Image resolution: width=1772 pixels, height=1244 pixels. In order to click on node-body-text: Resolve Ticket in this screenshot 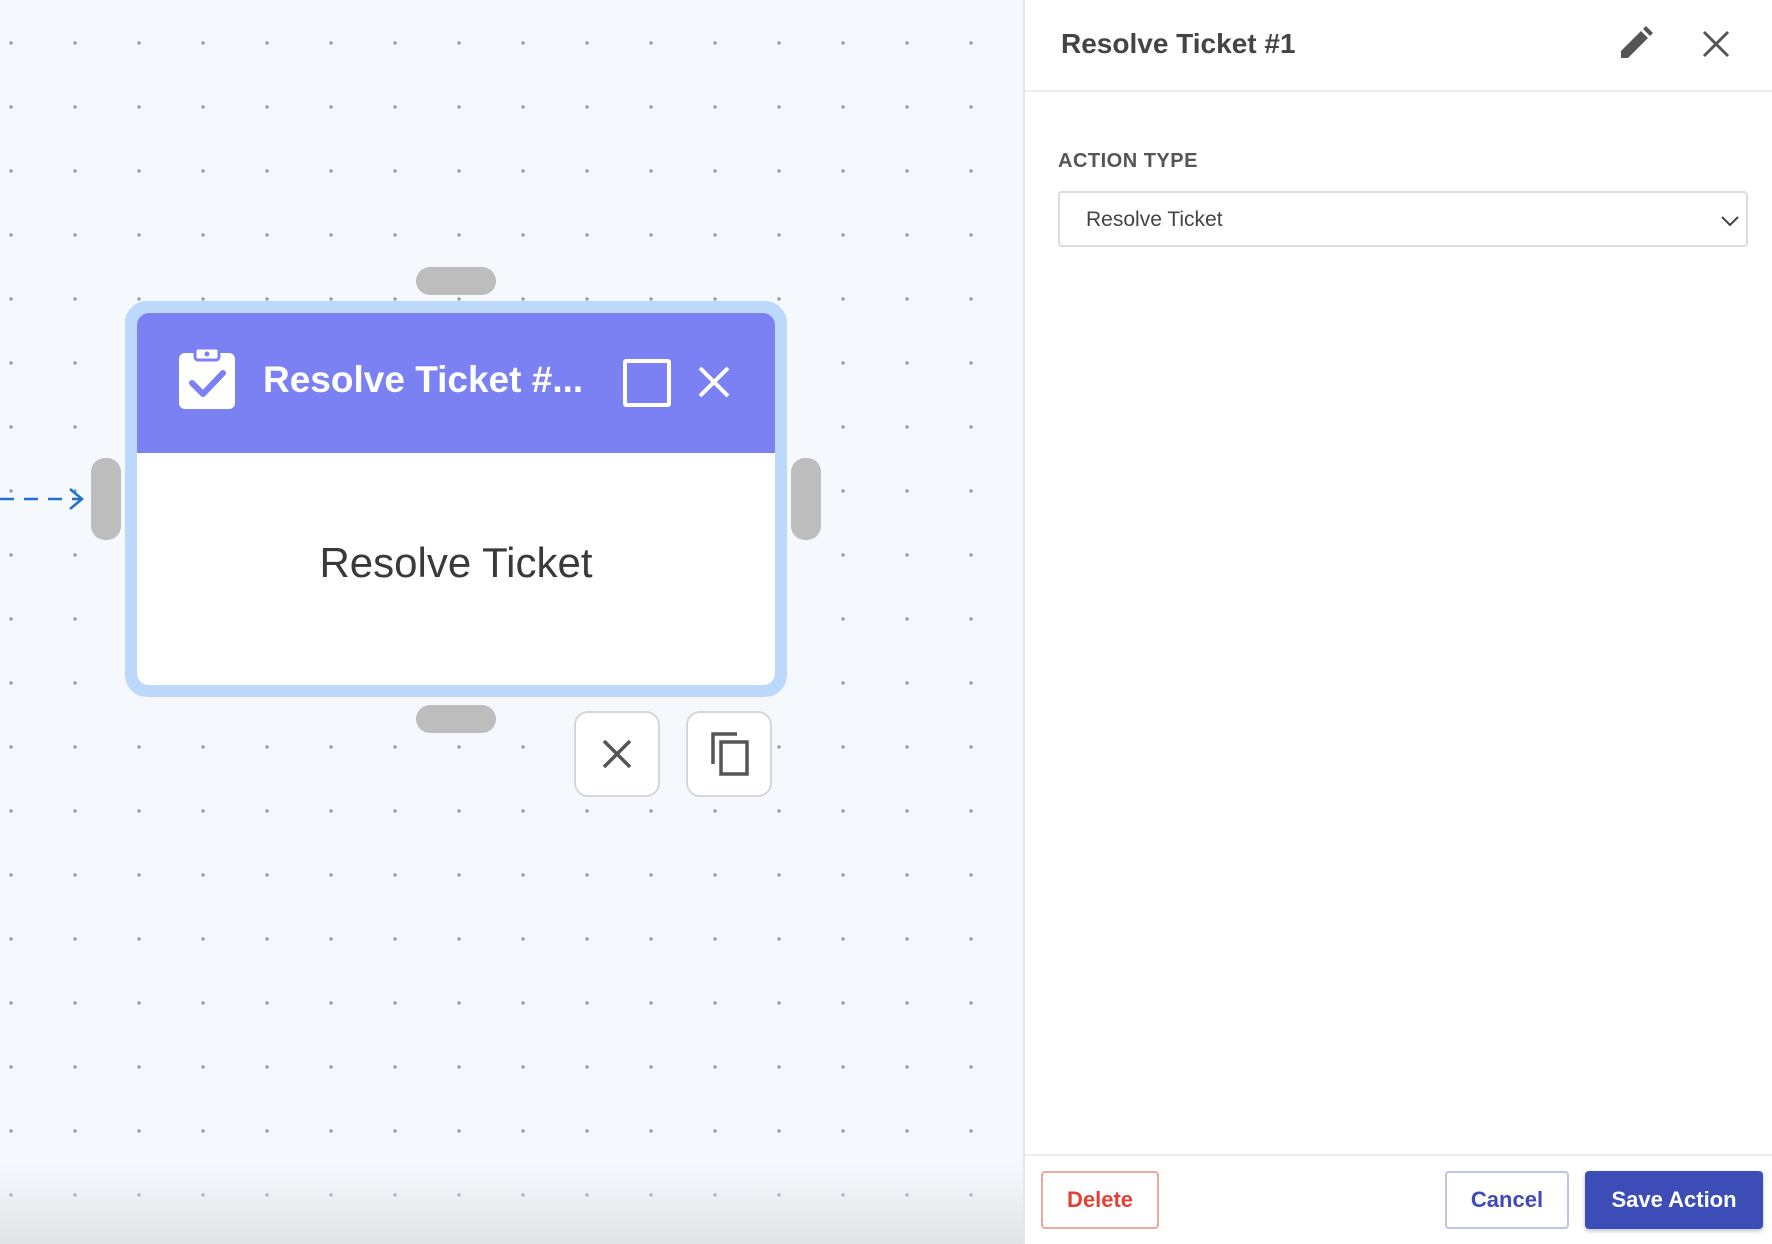, I will do `click(456, 562)`.